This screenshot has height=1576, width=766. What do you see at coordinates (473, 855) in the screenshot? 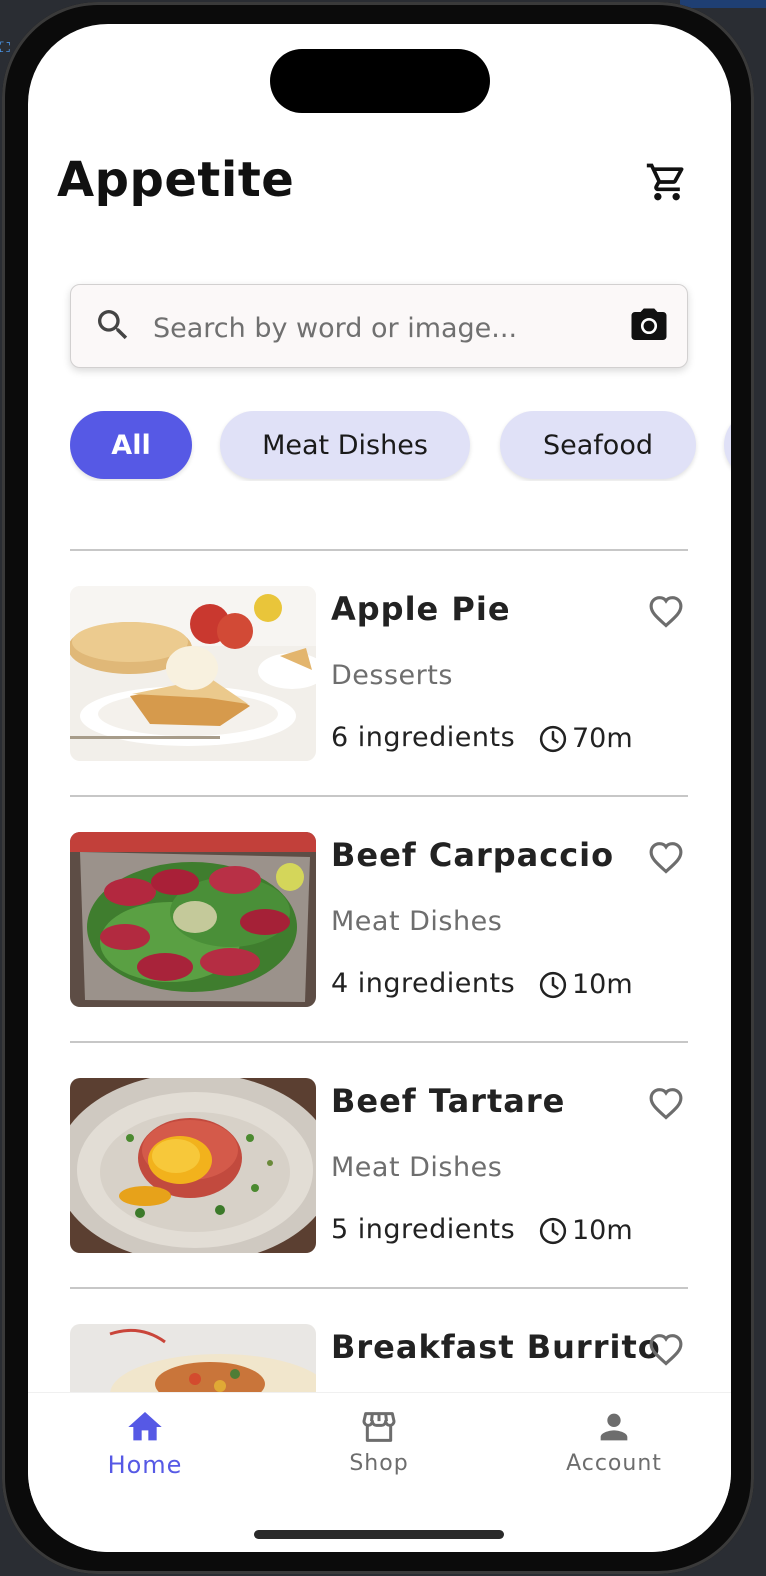
I see `recipe-name: Beef Carpaccio` at bounding box center [473, 855].